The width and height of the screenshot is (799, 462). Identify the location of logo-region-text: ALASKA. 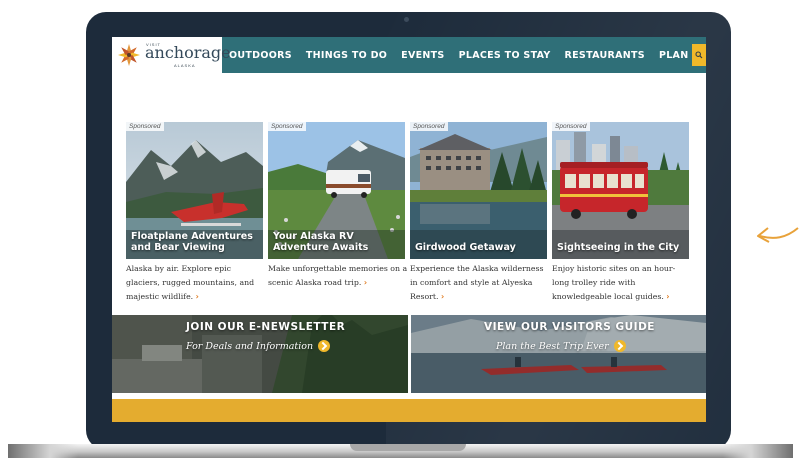
(185, 65).